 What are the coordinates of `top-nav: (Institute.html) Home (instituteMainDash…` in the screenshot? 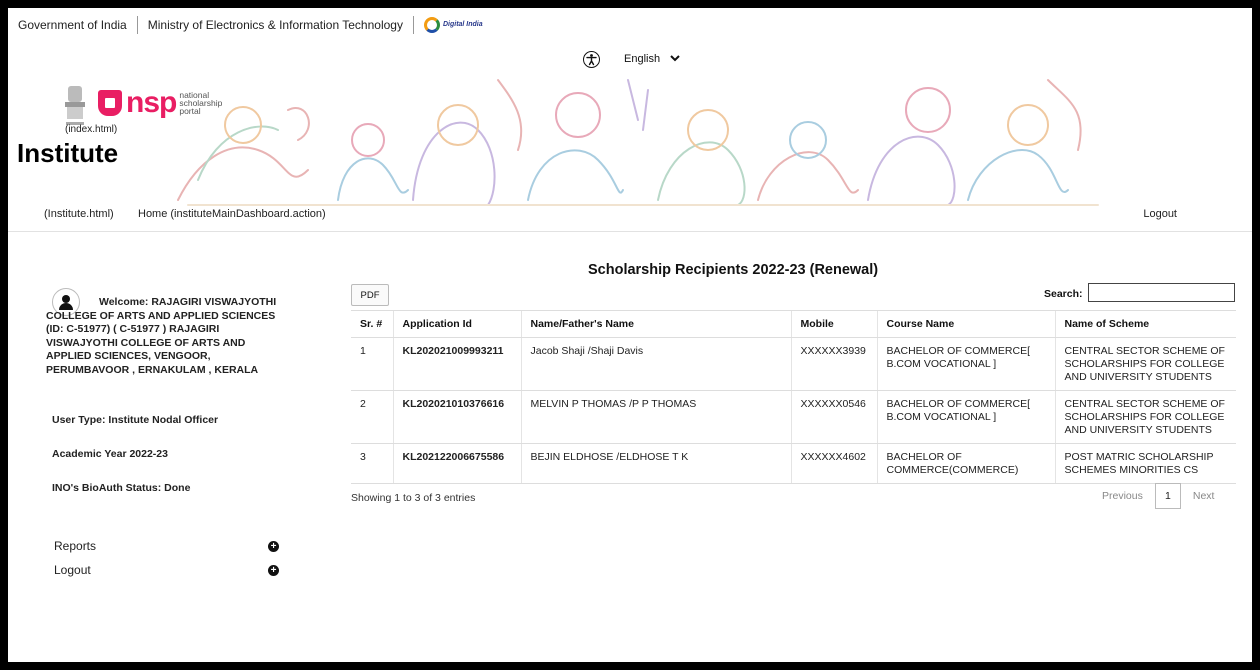 It's located at (630, 218).